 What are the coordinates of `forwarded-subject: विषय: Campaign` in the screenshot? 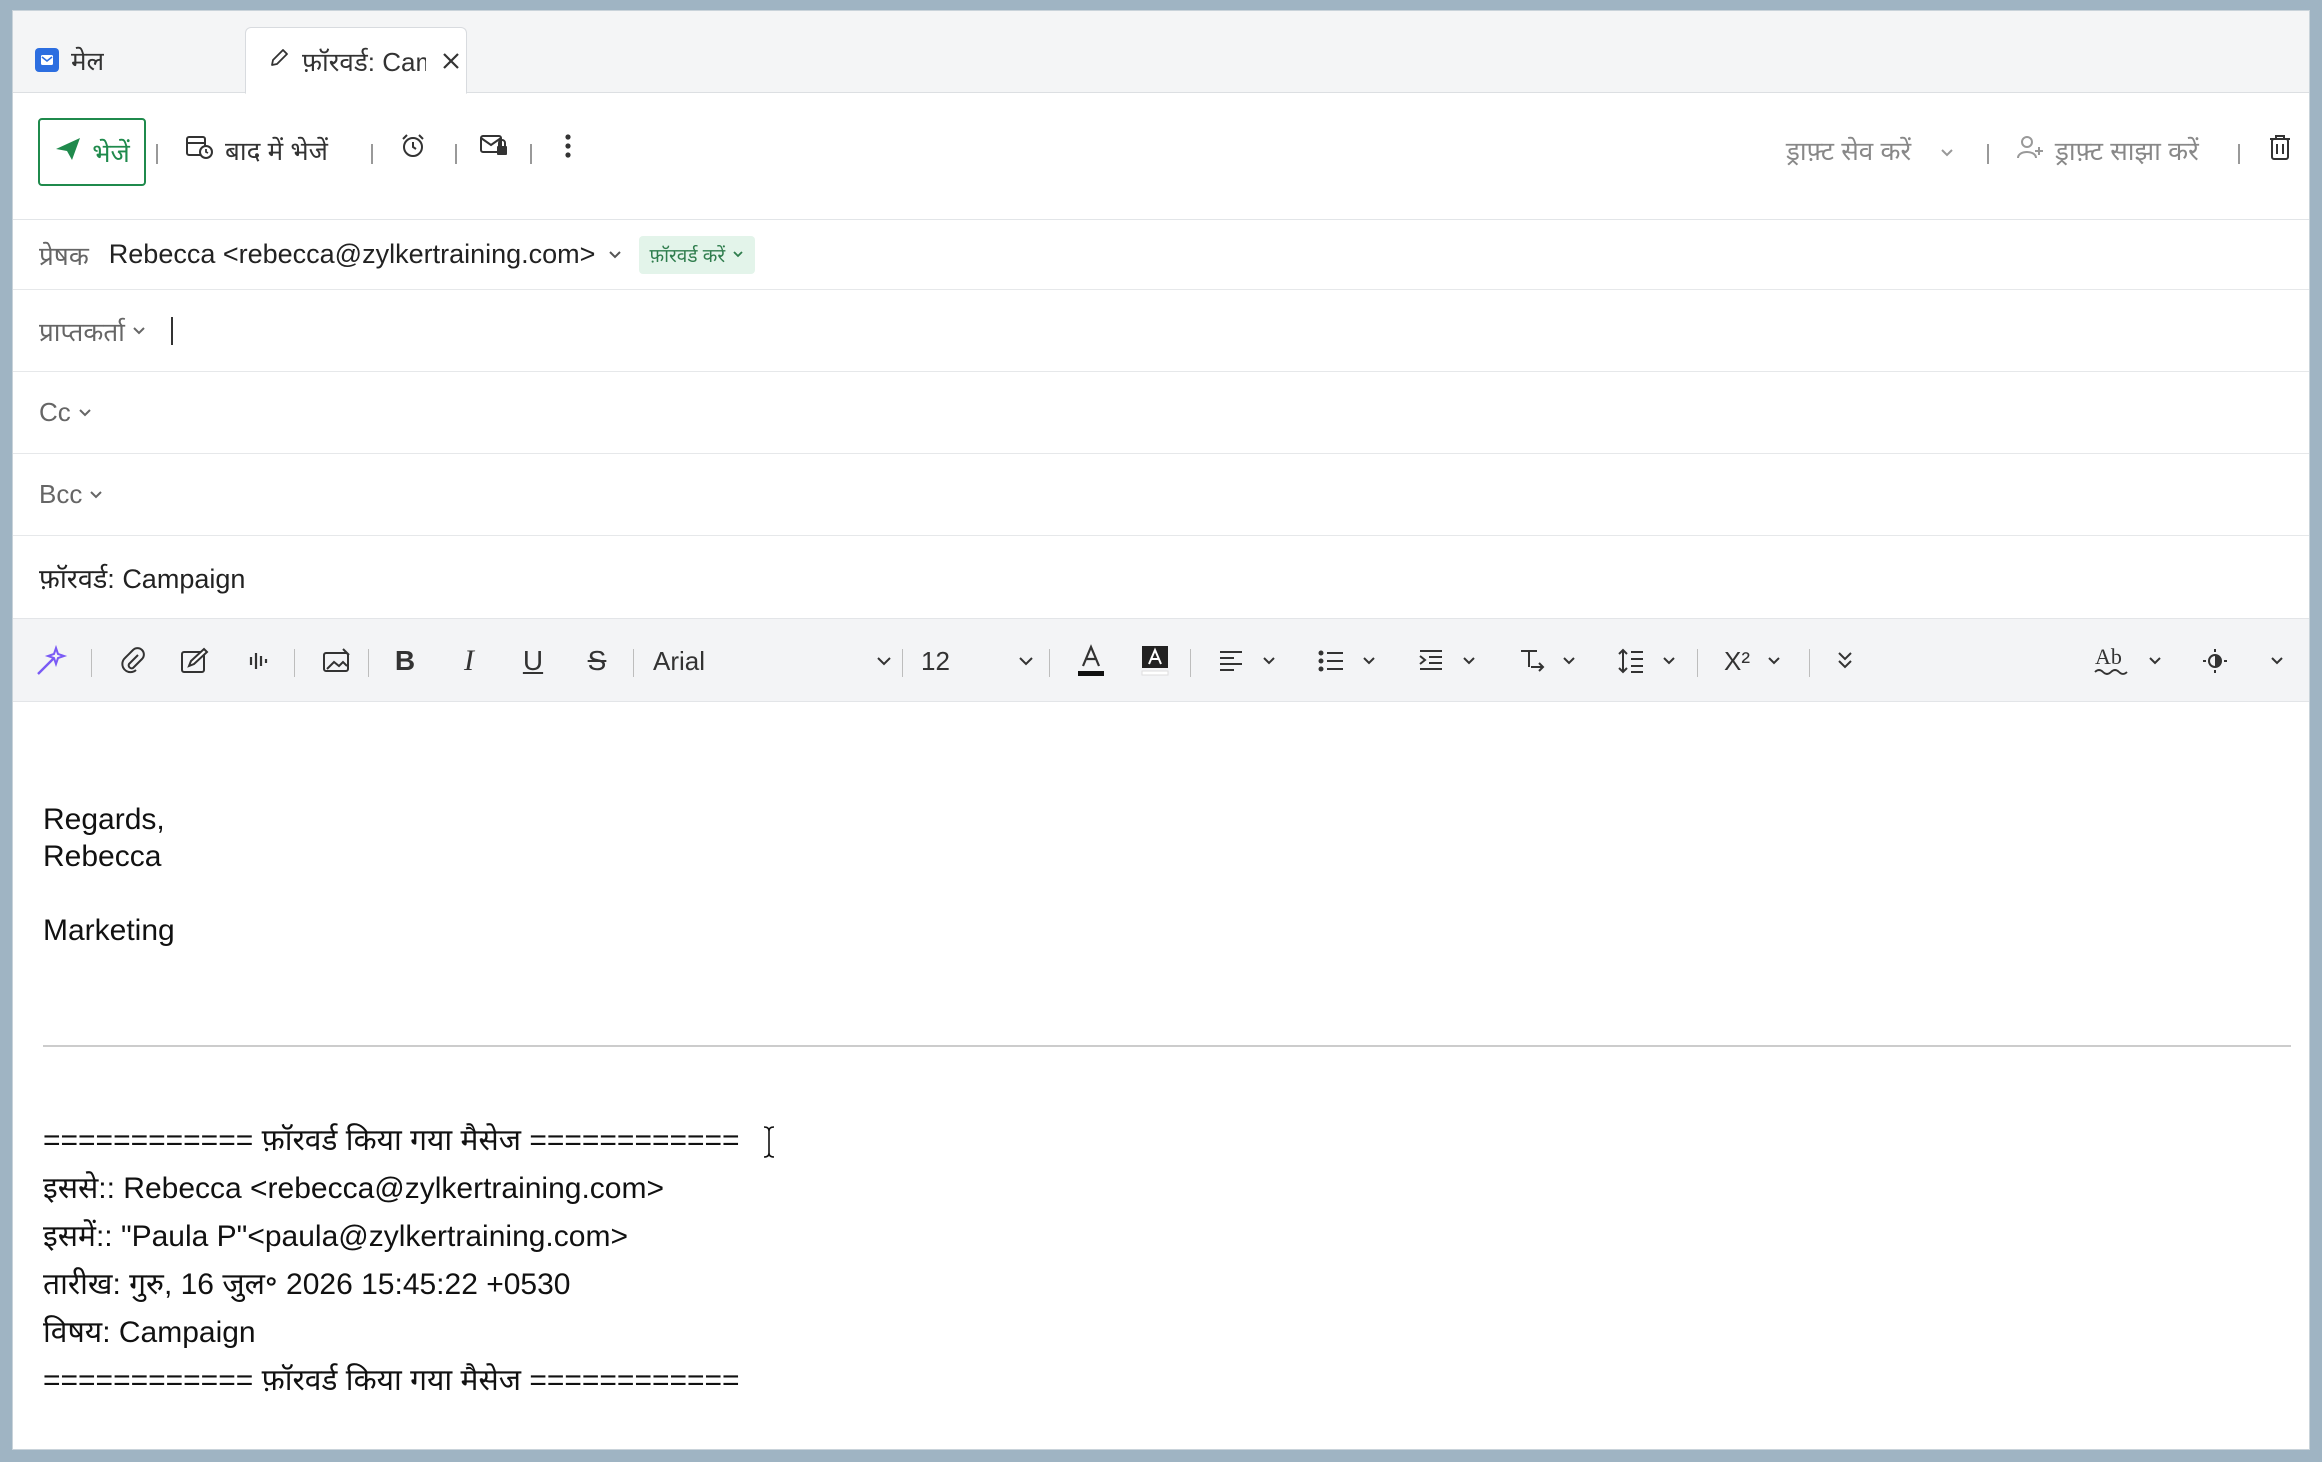 It's located at (149, 1332).